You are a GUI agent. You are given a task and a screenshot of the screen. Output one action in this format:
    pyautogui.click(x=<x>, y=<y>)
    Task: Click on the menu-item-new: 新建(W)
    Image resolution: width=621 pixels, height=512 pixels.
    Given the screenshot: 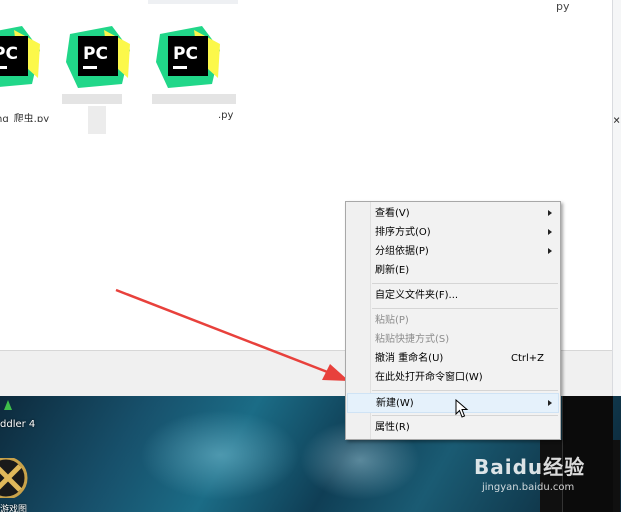 What is the action you would take?
    pyautogui.click(x=453, y=403)
    